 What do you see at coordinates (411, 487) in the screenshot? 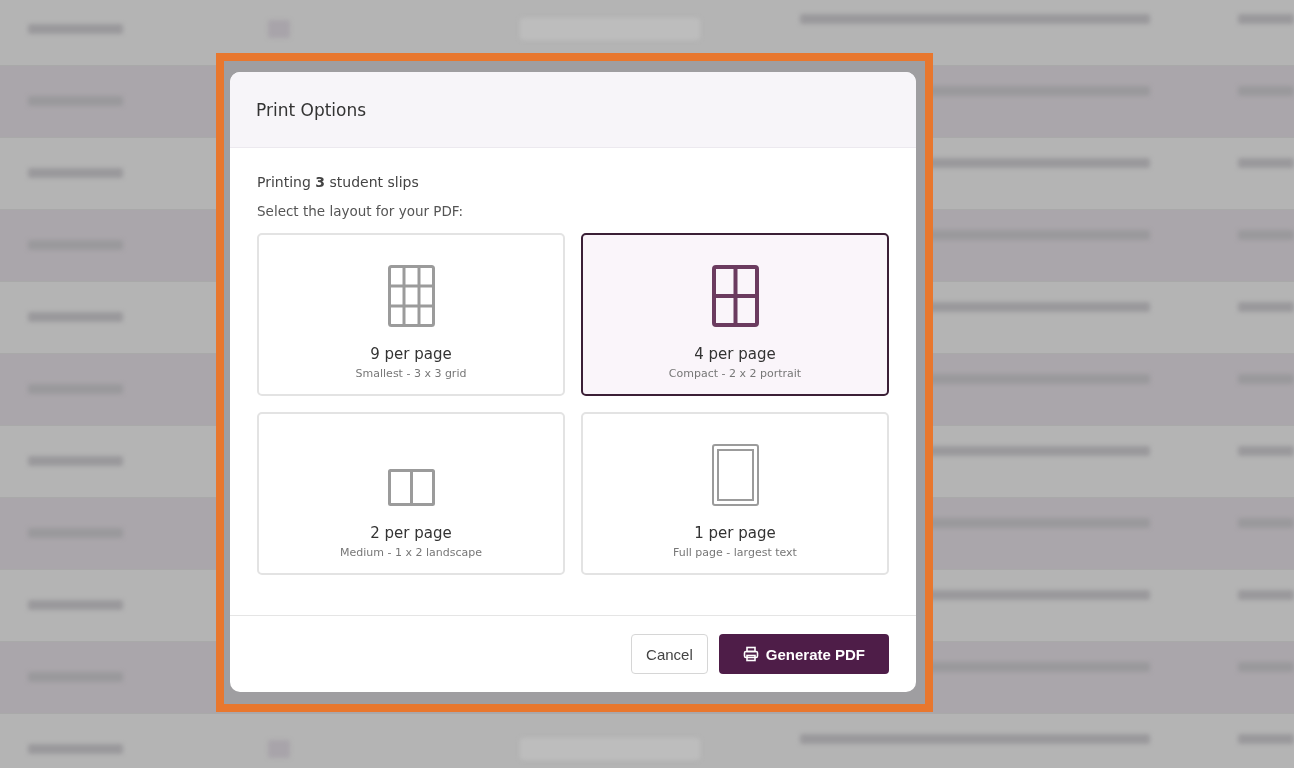
I see `columns-icon` at bounding box center [411, 487].